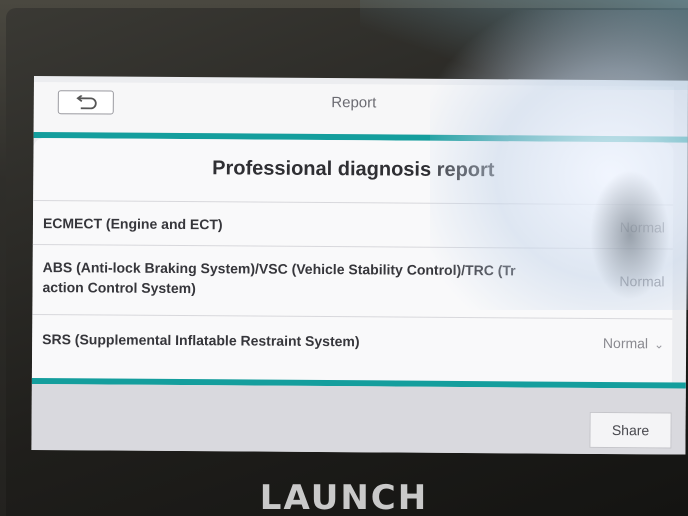 The width and height of the screenshot is (688, 516). Describe the element at coordinates (344, 497) in the screenshot. I see `brand-logo: LAUNCH` at that location.